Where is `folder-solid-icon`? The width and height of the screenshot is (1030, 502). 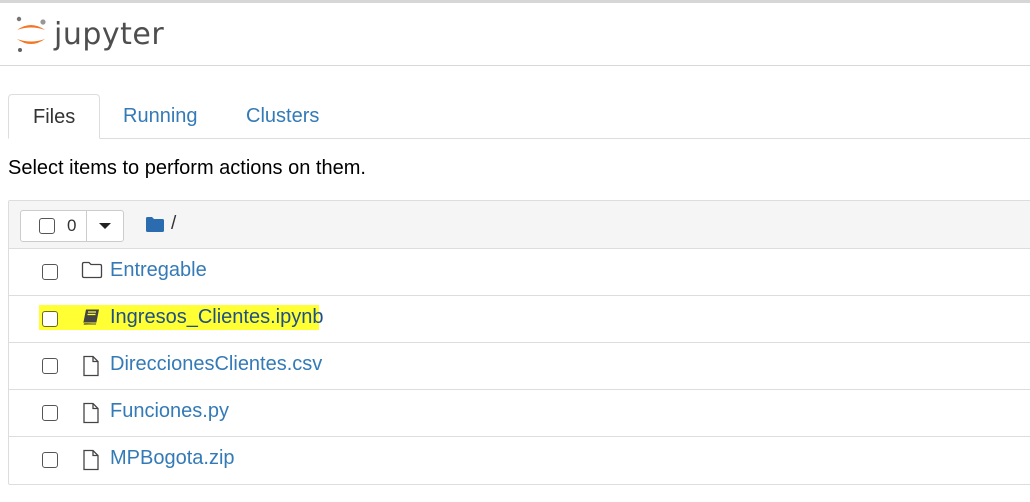
folder-solid-icon is located at coordinates (155, 224).